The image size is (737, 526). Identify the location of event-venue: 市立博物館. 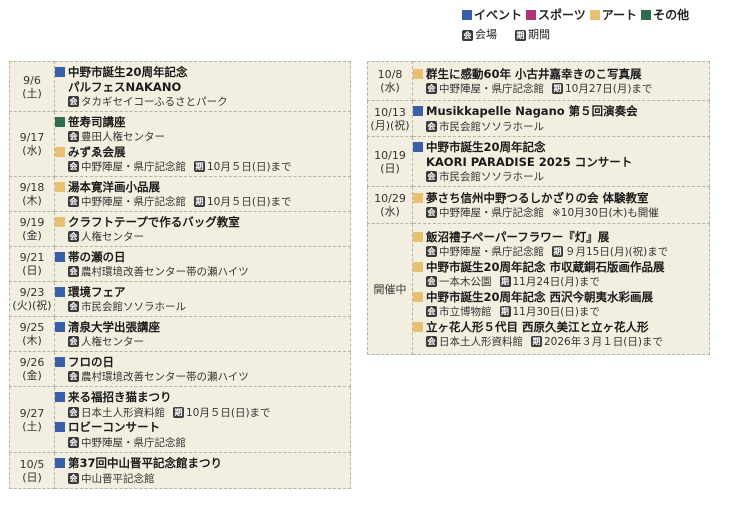
(465, 312).